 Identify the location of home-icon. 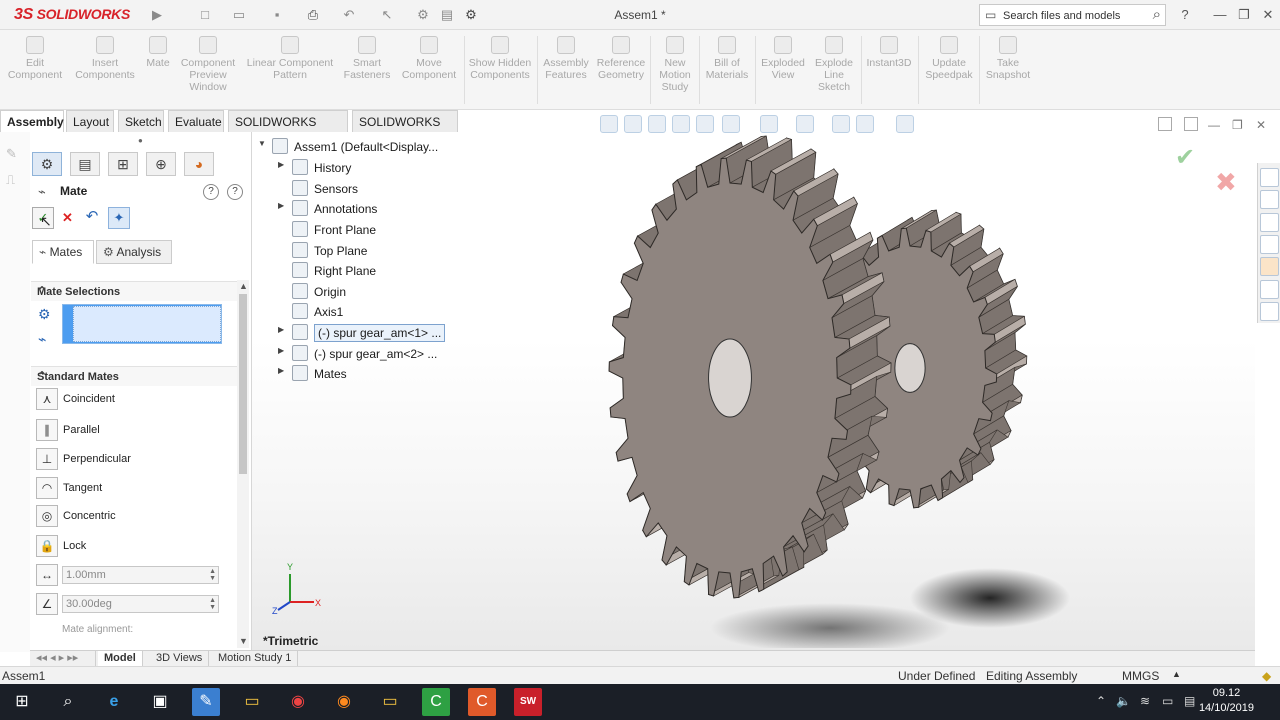
(1269, 177).